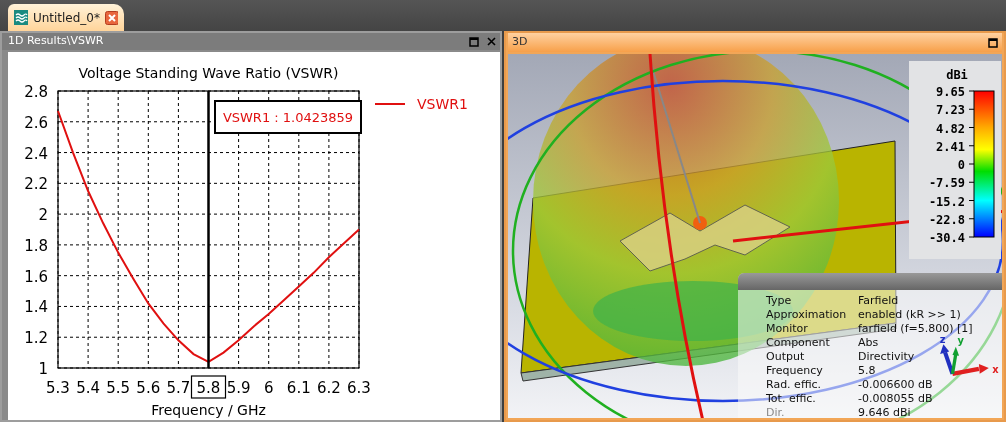 Image resolution: width=1006 pixels, height=422 pixels. I want to click on x-tick-label: 5.8, so click(208, 388).